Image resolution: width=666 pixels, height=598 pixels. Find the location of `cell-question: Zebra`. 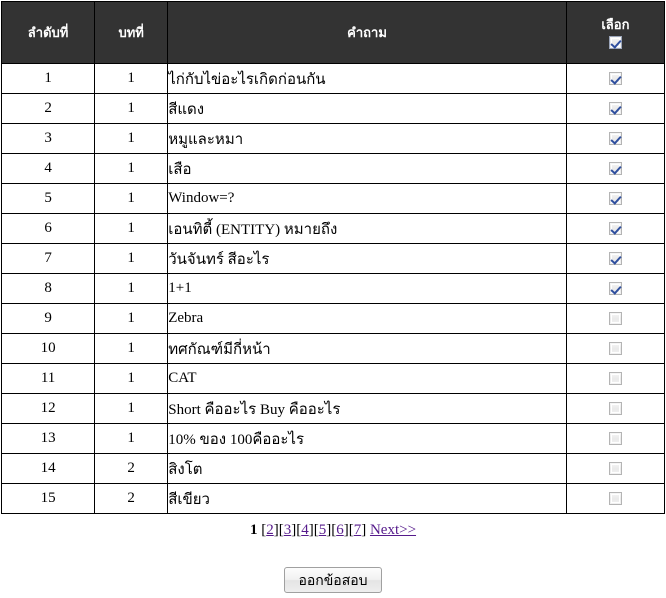

cell-question: Zebra is located at coordinates (367, 318).